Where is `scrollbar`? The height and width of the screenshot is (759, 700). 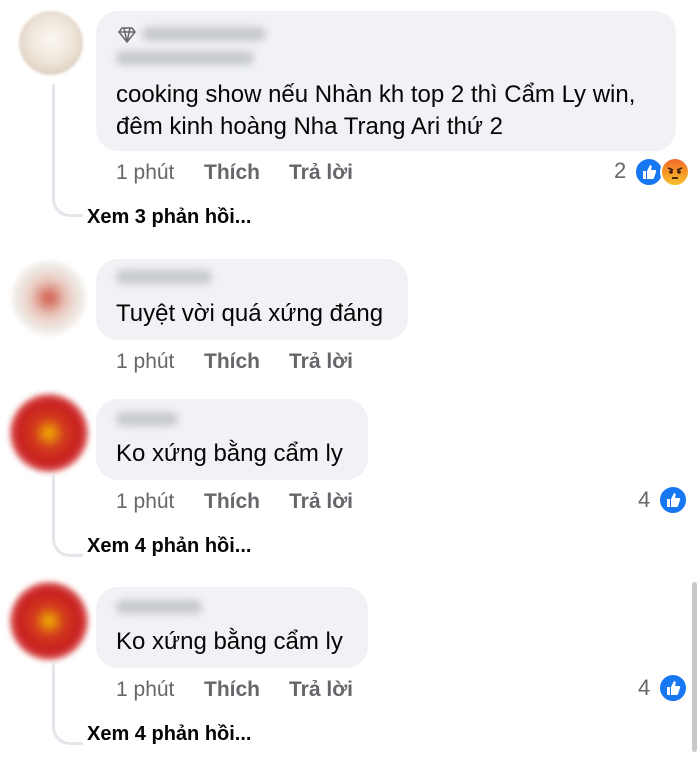 scrollbar is located at coordinates (694, 667).